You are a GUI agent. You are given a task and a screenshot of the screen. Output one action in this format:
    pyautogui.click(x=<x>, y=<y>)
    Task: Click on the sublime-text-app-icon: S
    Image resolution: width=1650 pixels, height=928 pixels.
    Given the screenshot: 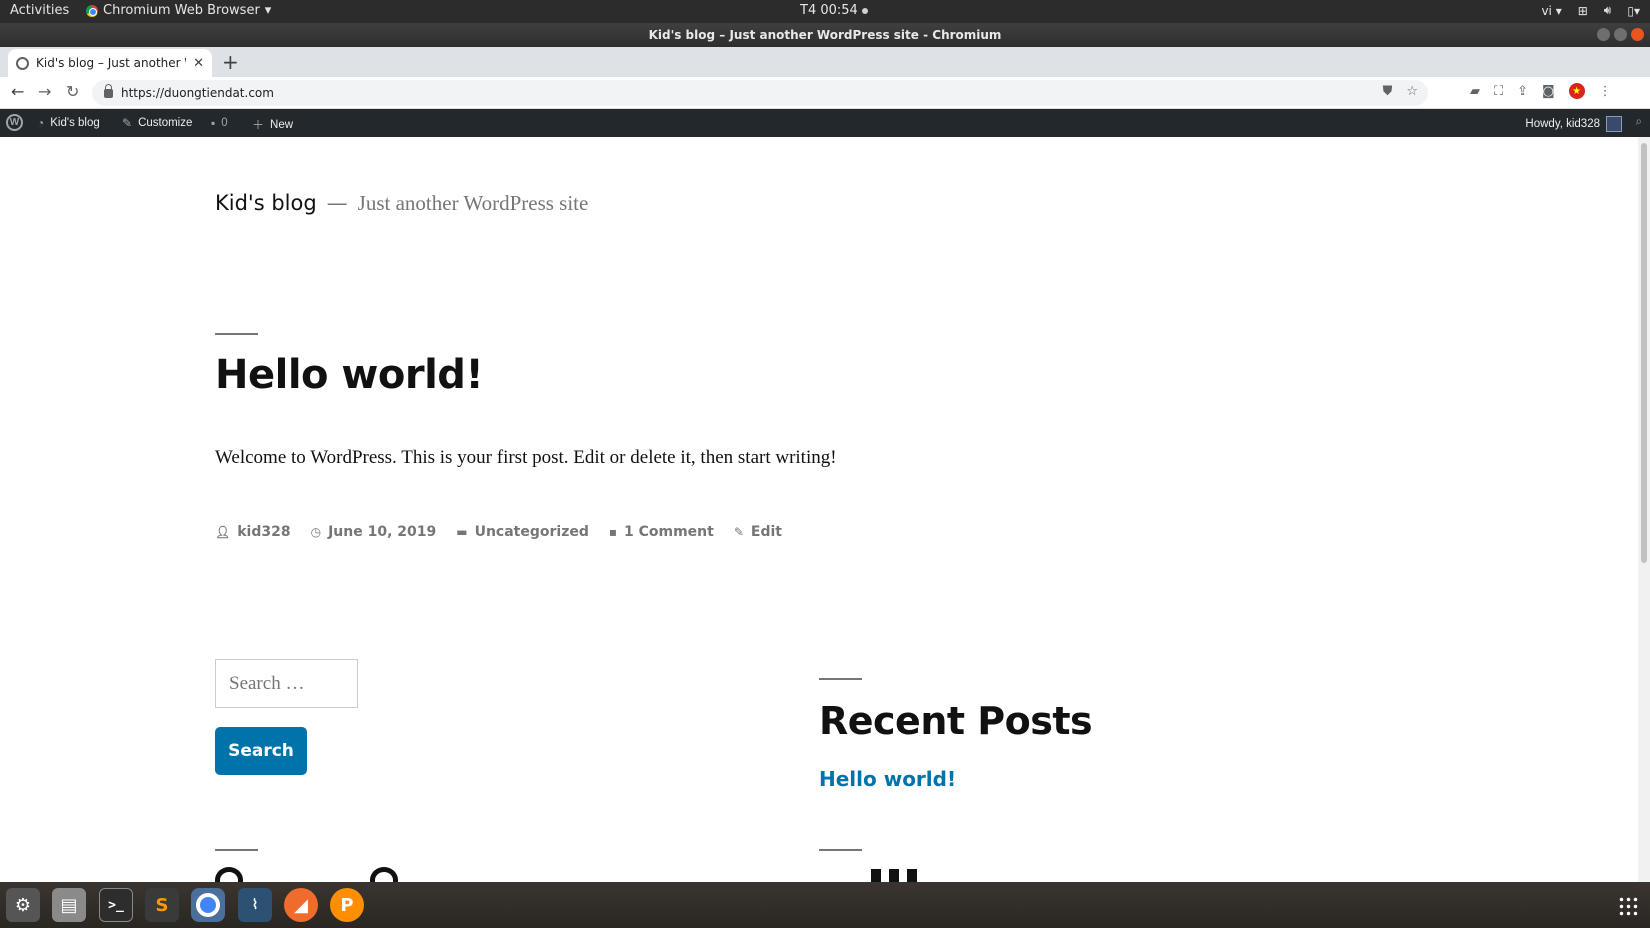 What is the action you would take?
    pyautogui.click(x=162, y=905)
    